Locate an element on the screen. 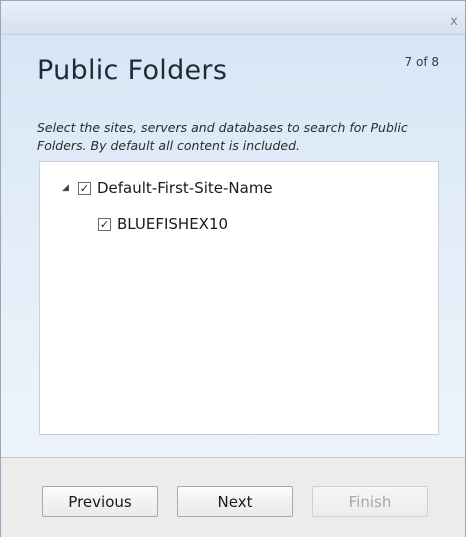 This screenshot has width=466, height=537. wizard-footer: Previous Next Finish is located at coordinates (233, 497).